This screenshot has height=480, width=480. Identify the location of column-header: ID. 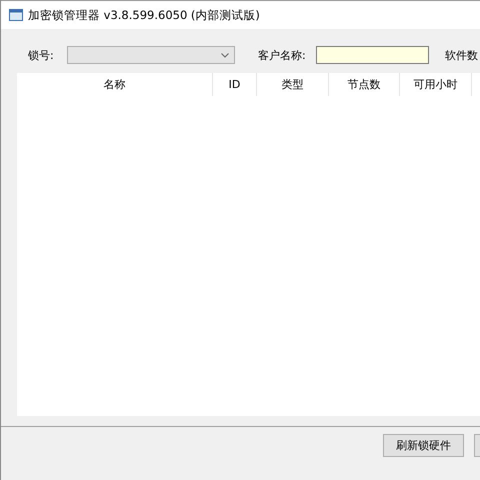
(235, 84).